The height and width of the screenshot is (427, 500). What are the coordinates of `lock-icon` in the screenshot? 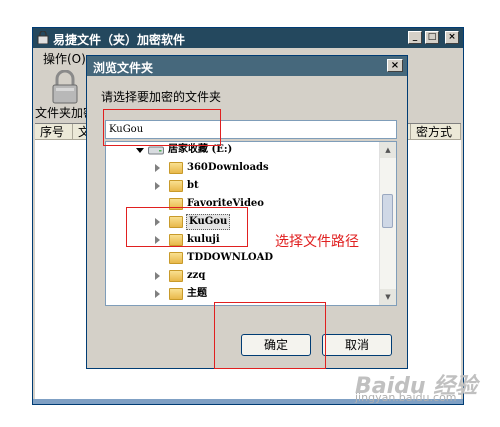 It's located at (43, 37).